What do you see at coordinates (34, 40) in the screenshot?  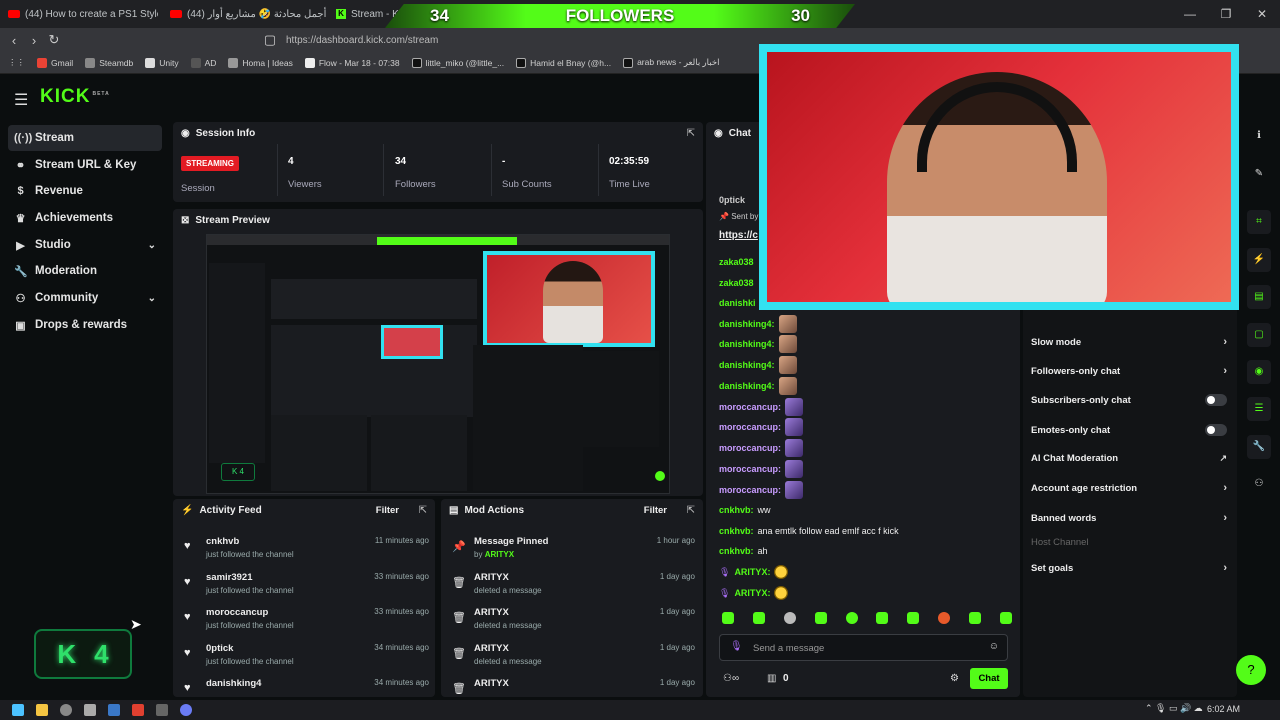 I see `forward-icon: ›` at bounding box center [34, 40].